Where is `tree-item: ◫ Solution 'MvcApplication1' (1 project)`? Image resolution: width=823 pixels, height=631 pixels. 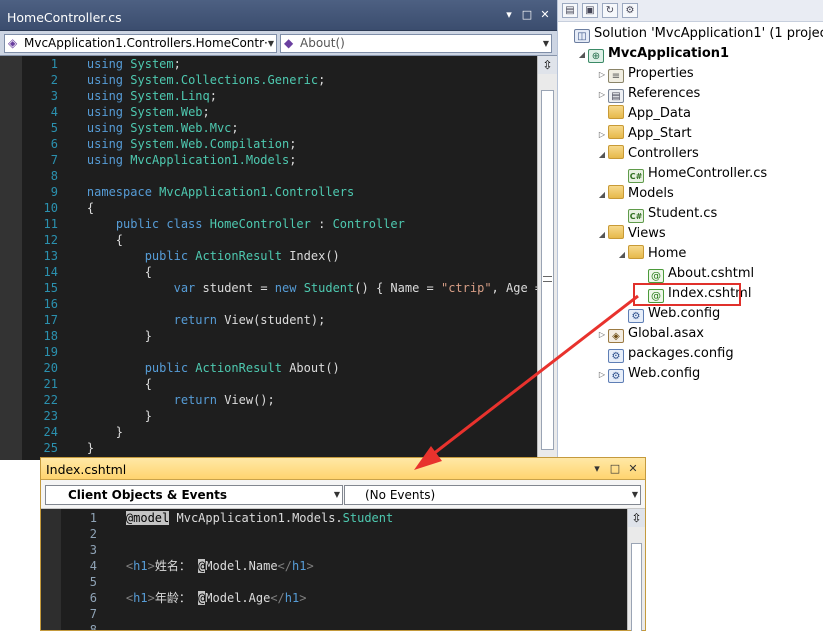
tree-item: ◫ Solution 'MvcApplication1' (1 project) is located at coordinates (692, 34).